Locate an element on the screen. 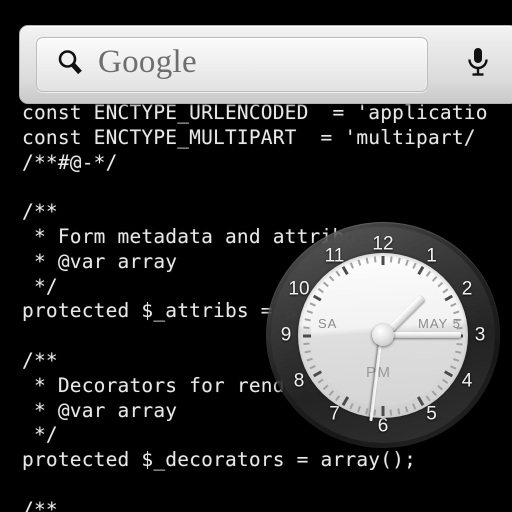 This screenshot has height=512, width=512. search-placeholder-text: Google is located at coordinates (147, 62).